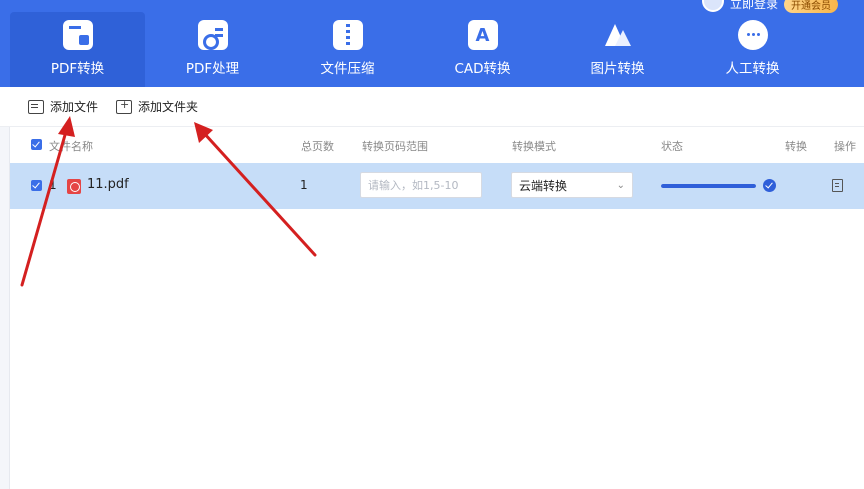  I want to click on add-folder-label: 添加文件夹, so click(168, 107).